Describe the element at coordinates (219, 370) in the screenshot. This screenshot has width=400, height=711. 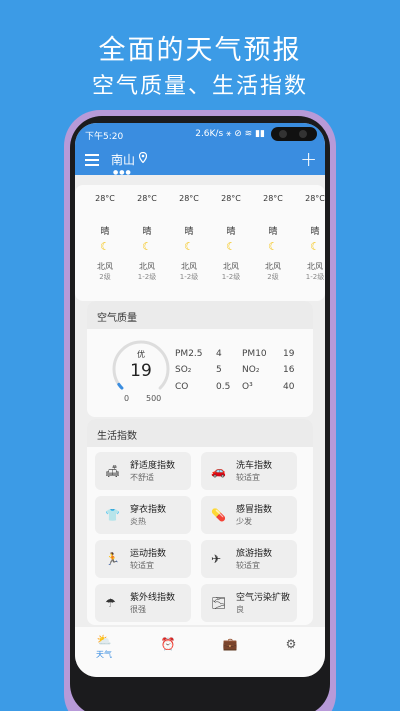
I see `pollutant-value: 5` at that location.